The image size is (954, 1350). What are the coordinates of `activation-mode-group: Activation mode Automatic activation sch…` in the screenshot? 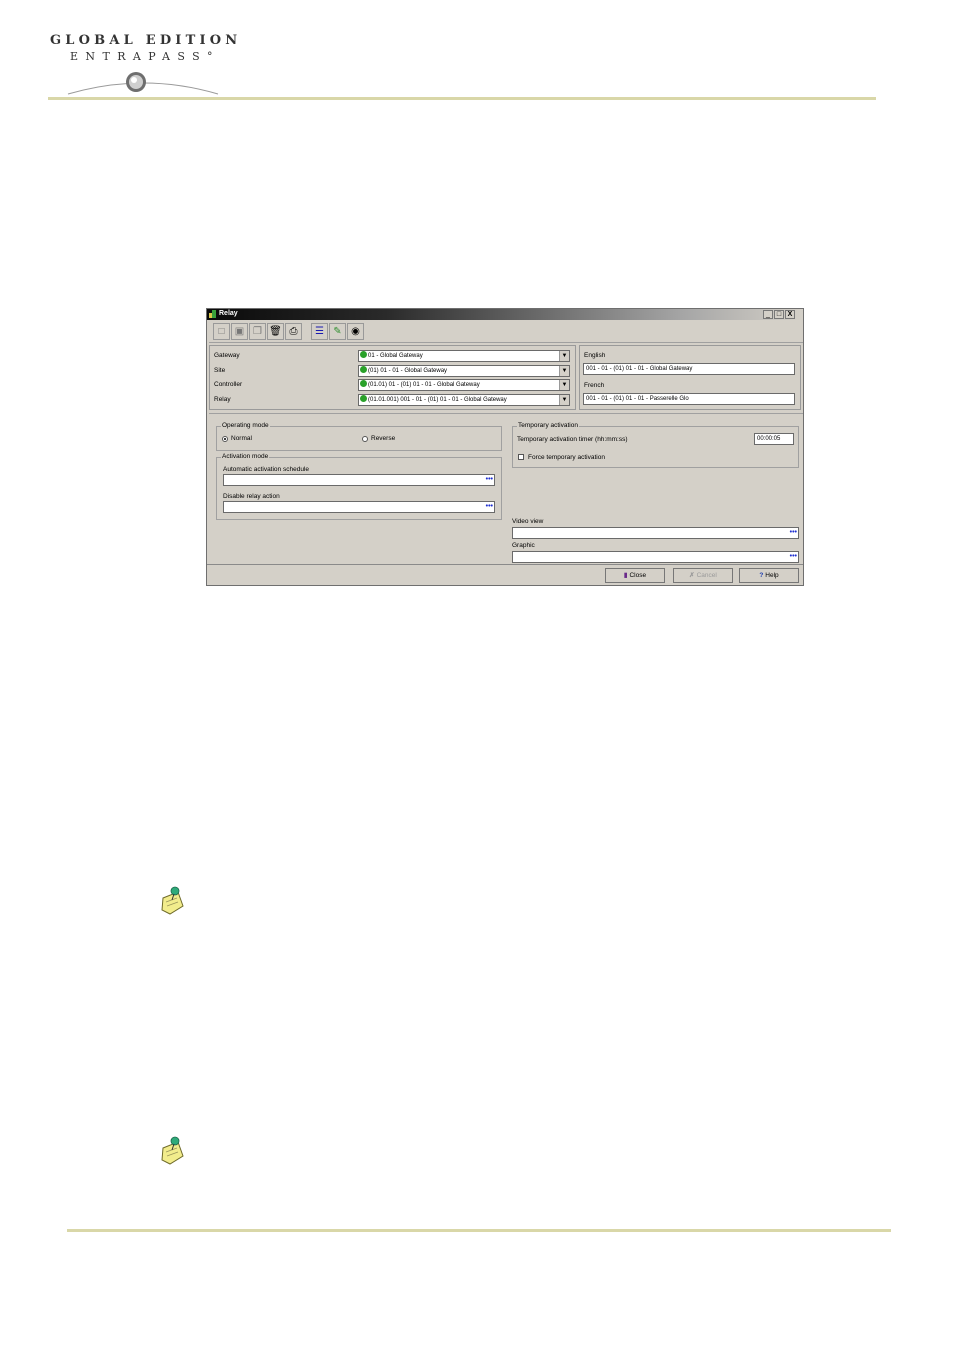 It's located at (359, 486).